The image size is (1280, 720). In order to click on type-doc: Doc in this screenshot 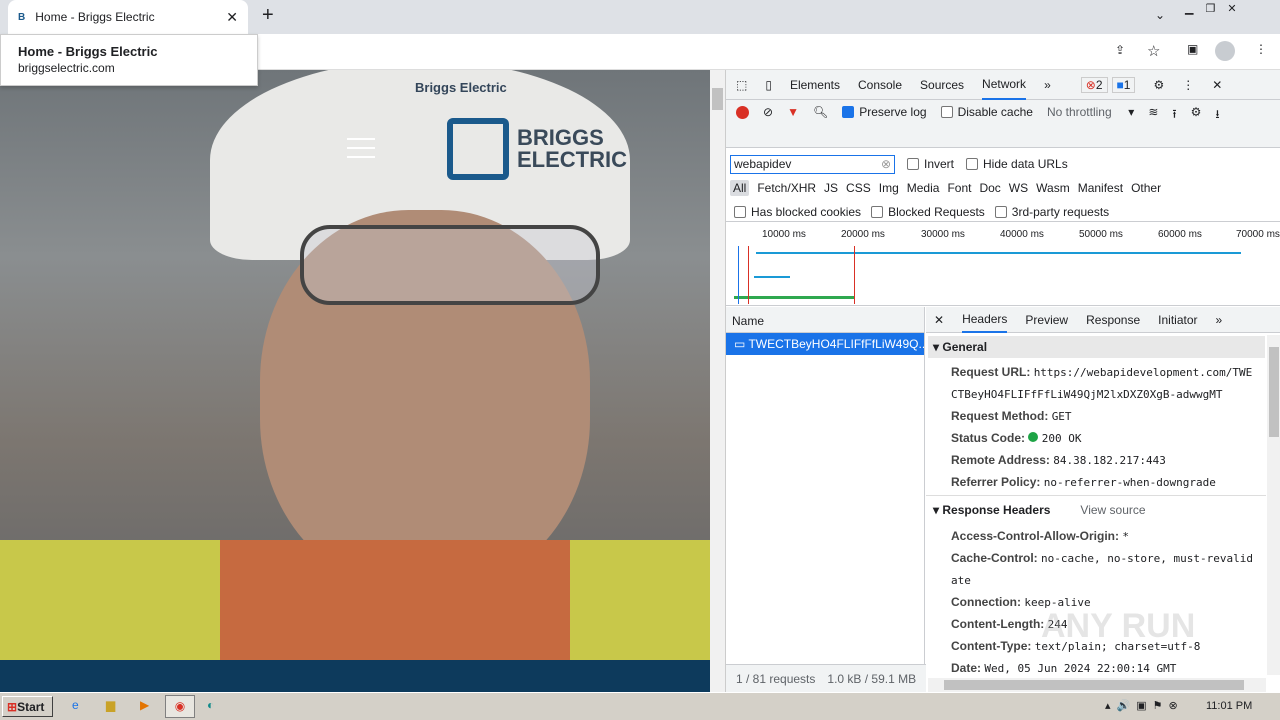, I will do `click(989, 188)`.